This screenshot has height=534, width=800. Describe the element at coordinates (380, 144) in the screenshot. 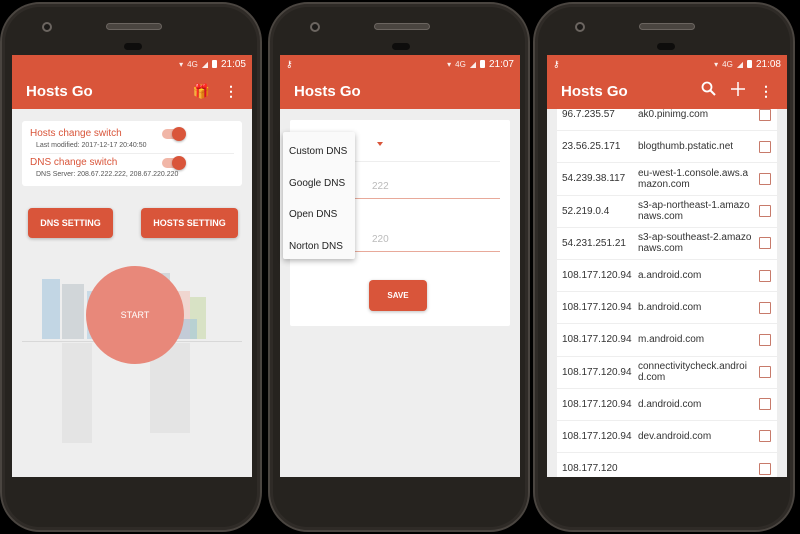

I see `dropdown-arrow-icon` at that location.